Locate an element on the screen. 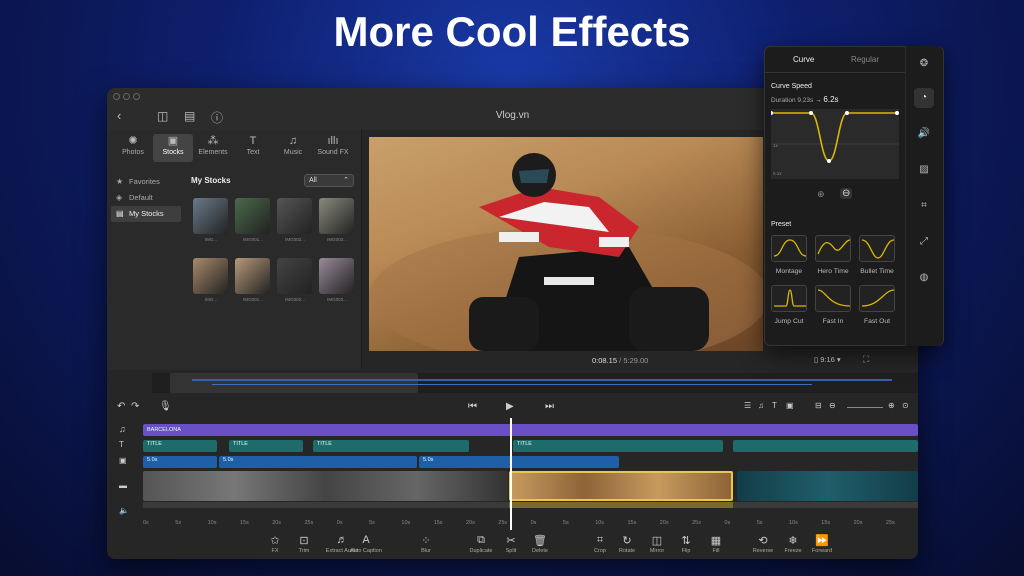  color-icon: ◍ is located at coordinates (924, 278).